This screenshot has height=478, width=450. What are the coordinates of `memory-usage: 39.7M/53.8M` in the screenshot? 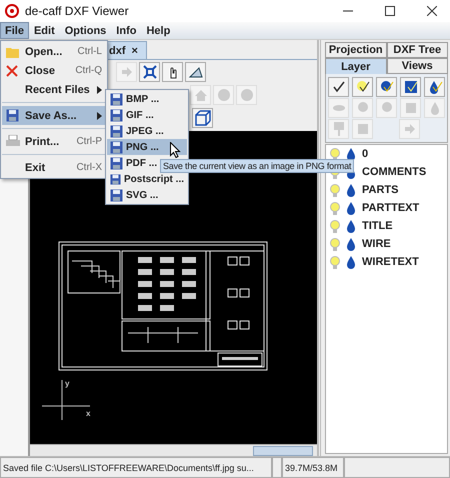 It's located at (313, 467).